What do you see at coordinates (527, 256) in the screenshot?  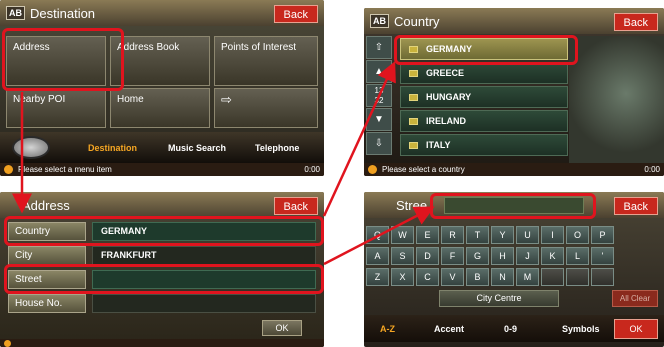 I see `key-j: J` at bounding box center [527, 256].